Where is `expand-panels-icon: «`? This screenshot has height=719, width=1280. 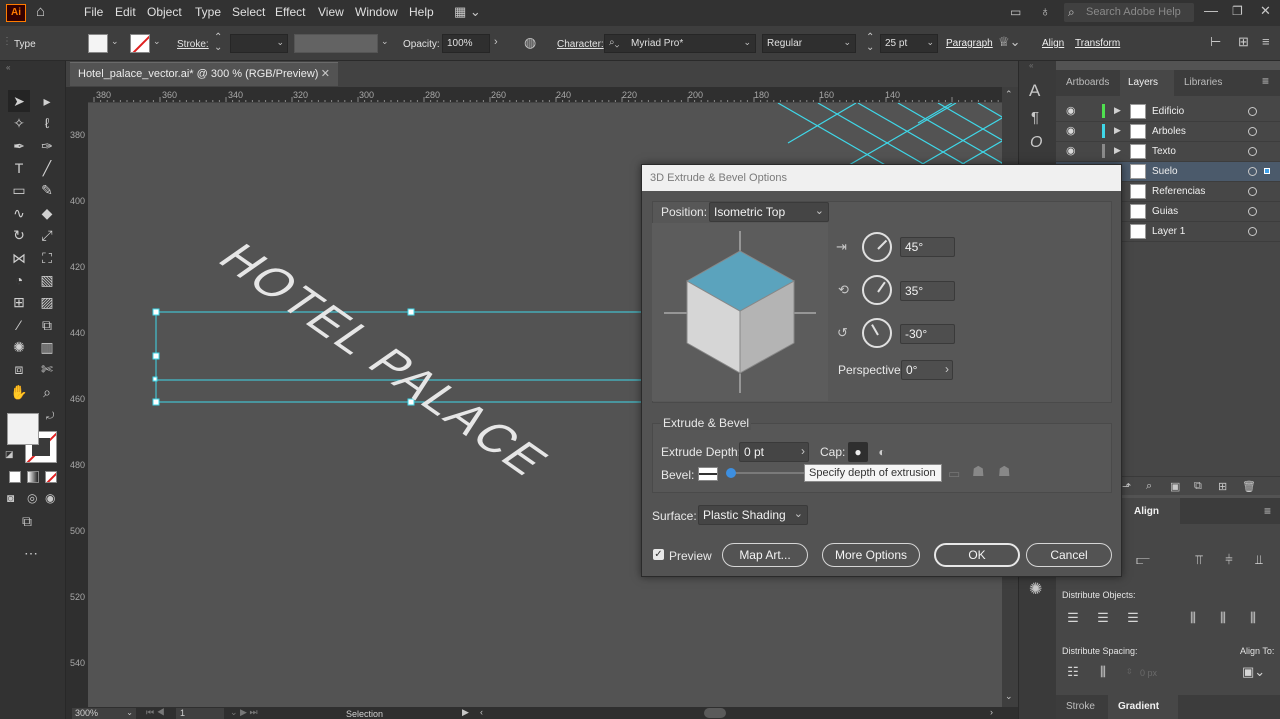
expand-panels-icon: « is located at coordinates (1031, 65).